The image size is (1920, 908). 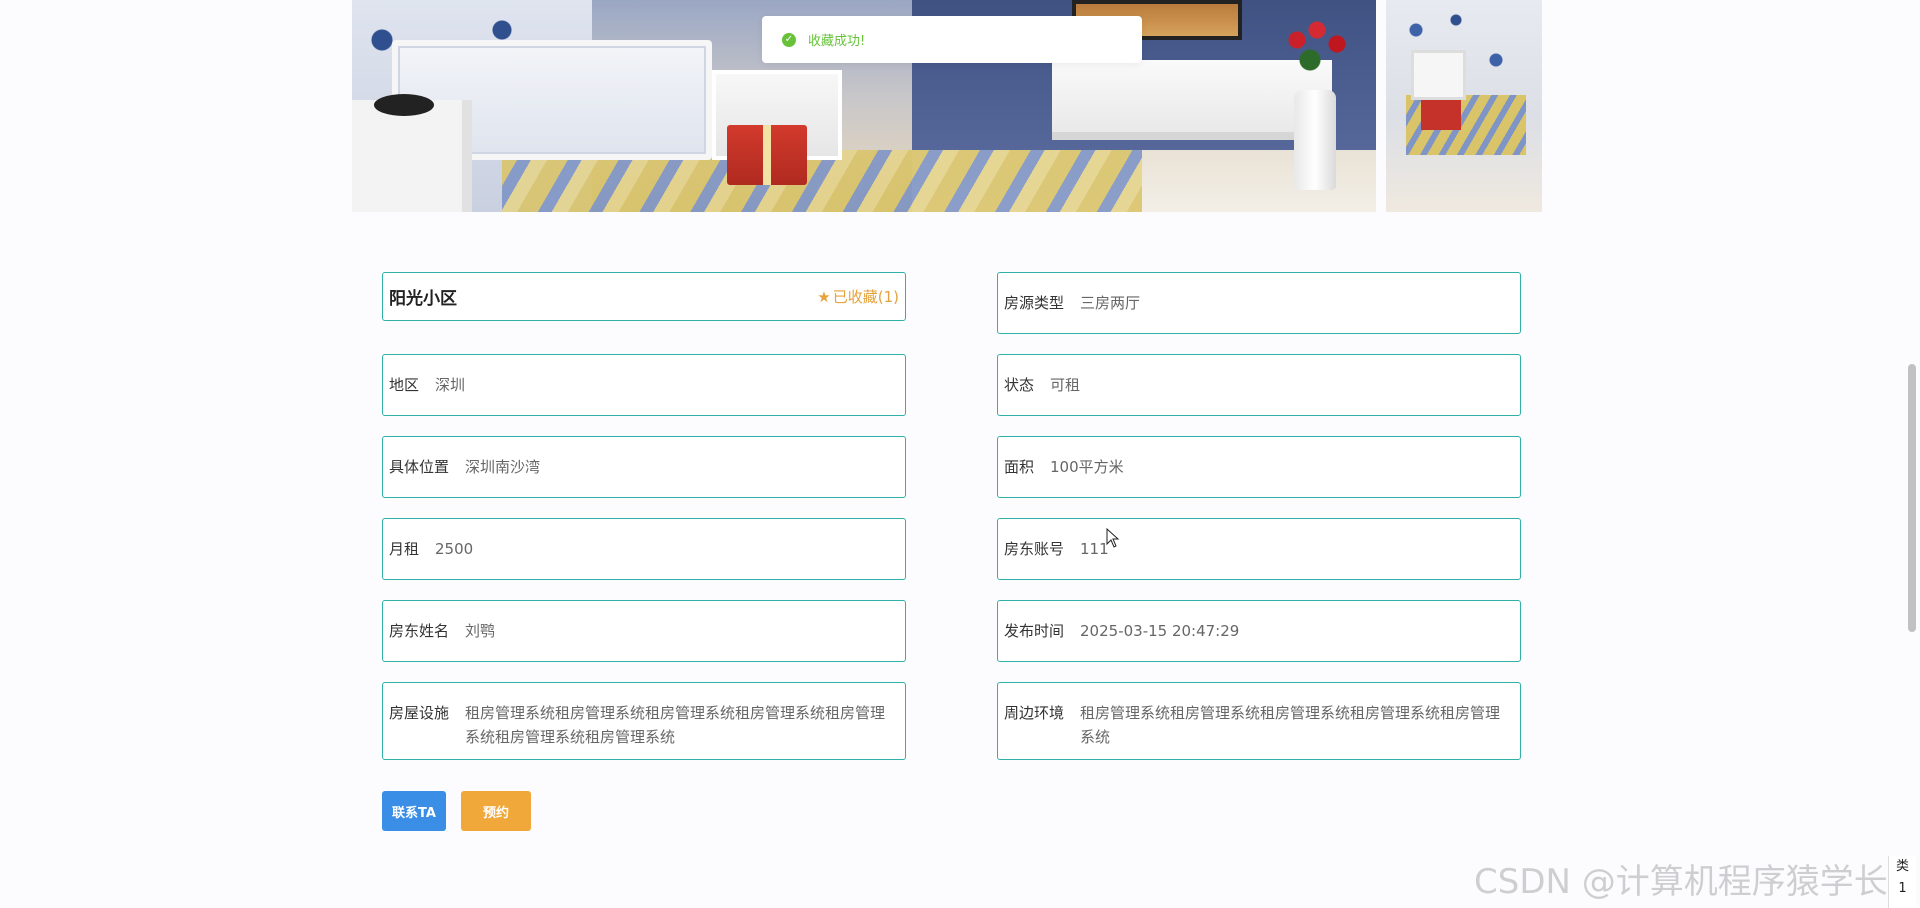 What do you see at coordinates (824, 296) in the screenshot?
I see `star-icon: ★` at bounding box center [824, 296].